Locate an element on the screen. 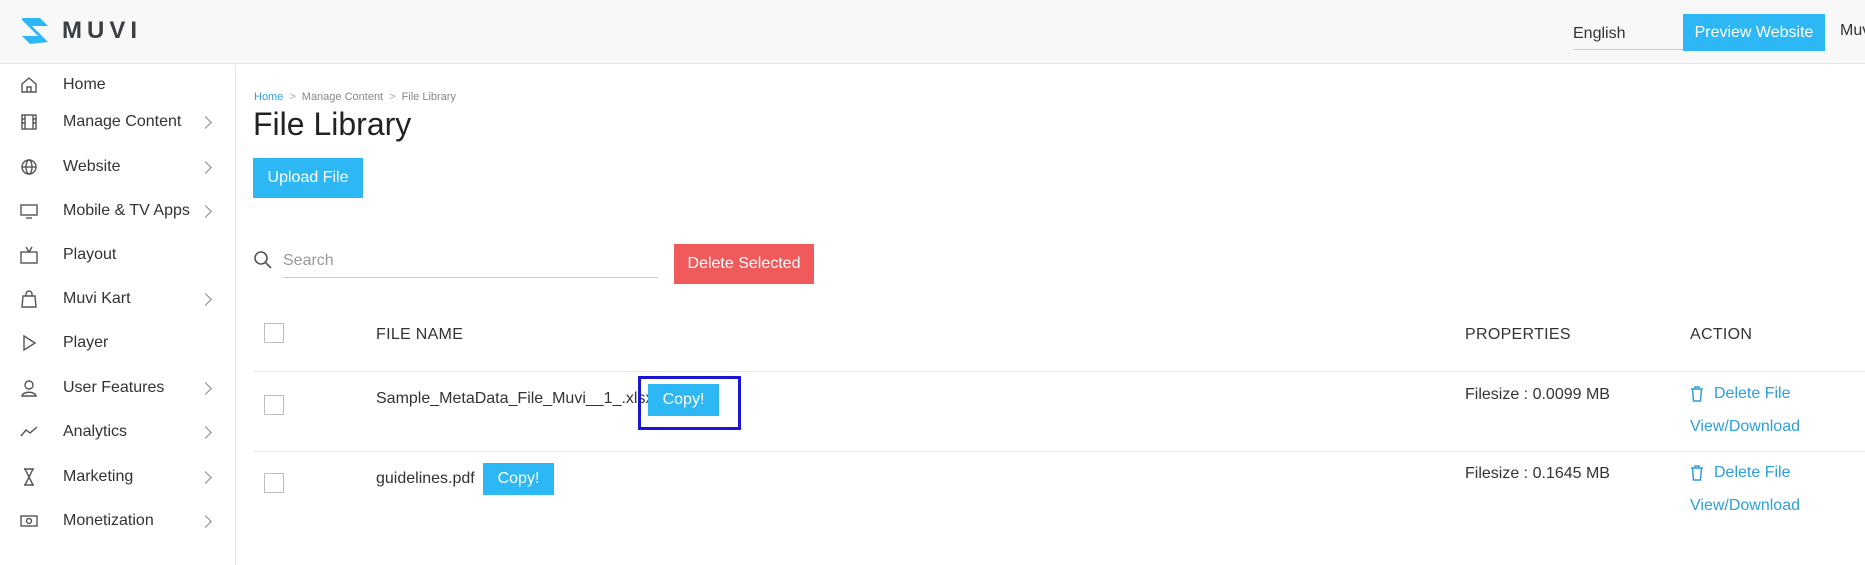  sidebar-item-marketing: Marketing is located at coordinates (118, 477).